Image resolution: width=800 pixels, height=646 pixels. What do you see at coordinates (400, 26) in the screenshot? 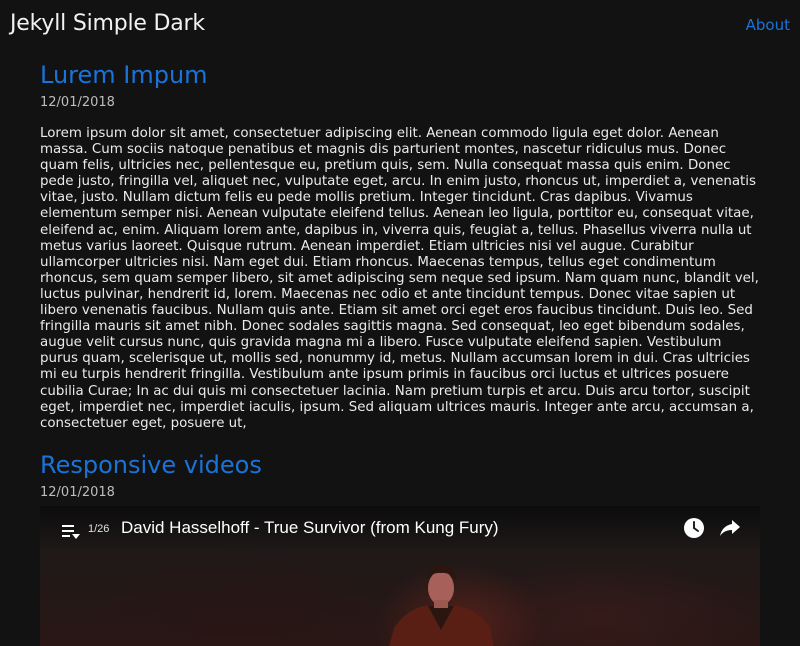
I see `site-header: Jekyll Simple Dark About` at bounding box center [400, 26].